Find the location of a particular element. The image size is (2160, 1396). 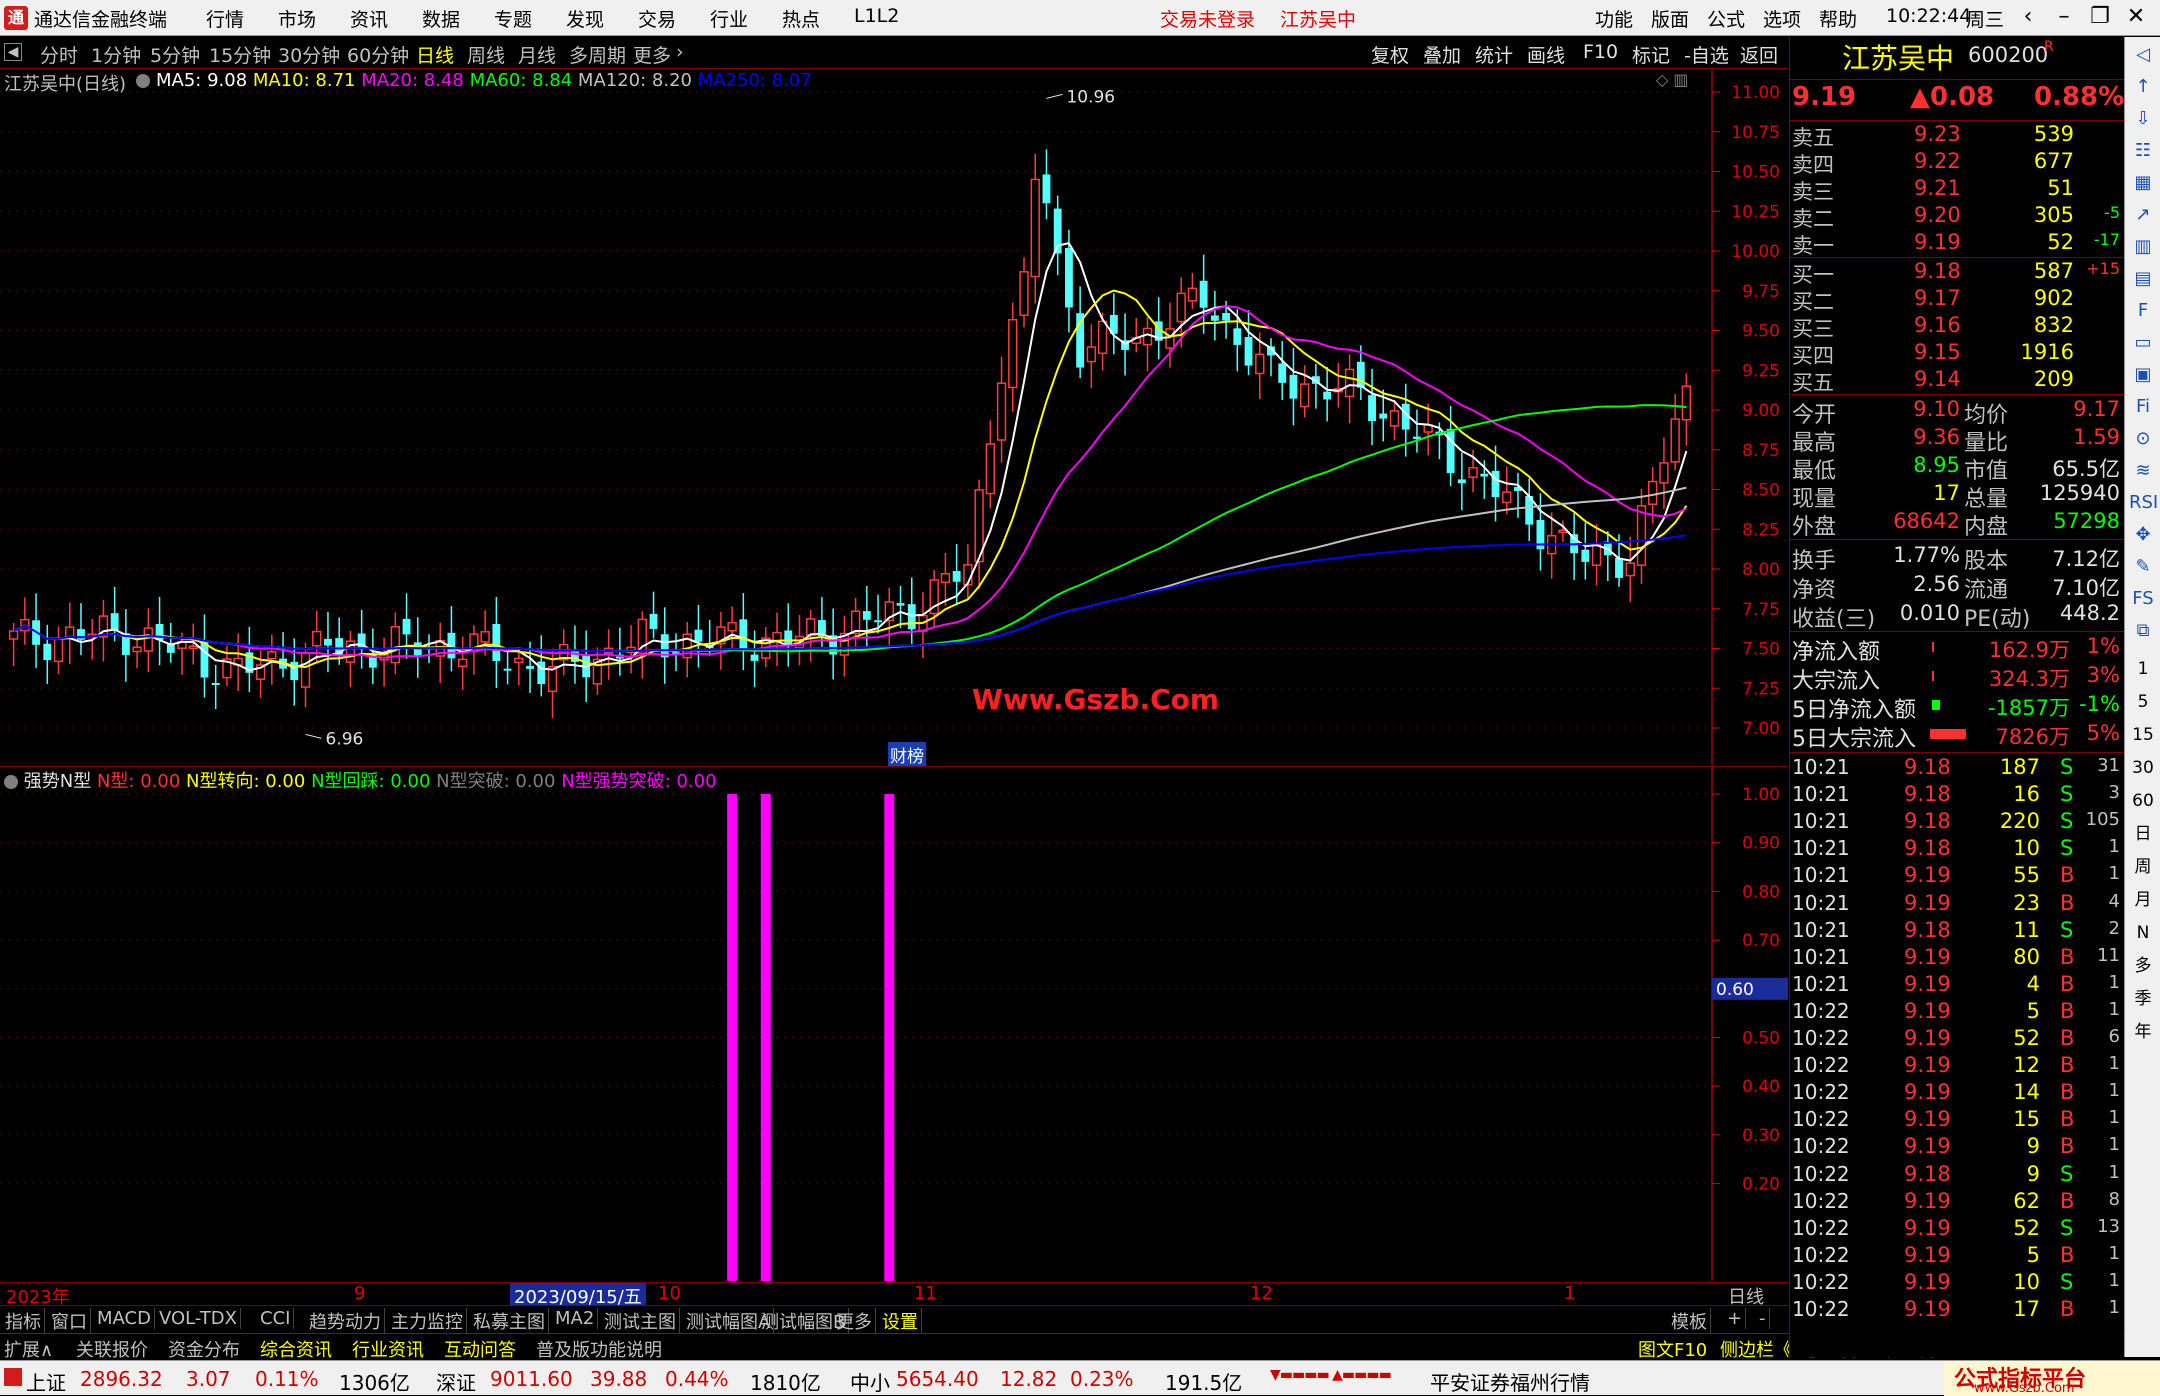

template-button: 模板 is located at coordinates (1689, 1321).